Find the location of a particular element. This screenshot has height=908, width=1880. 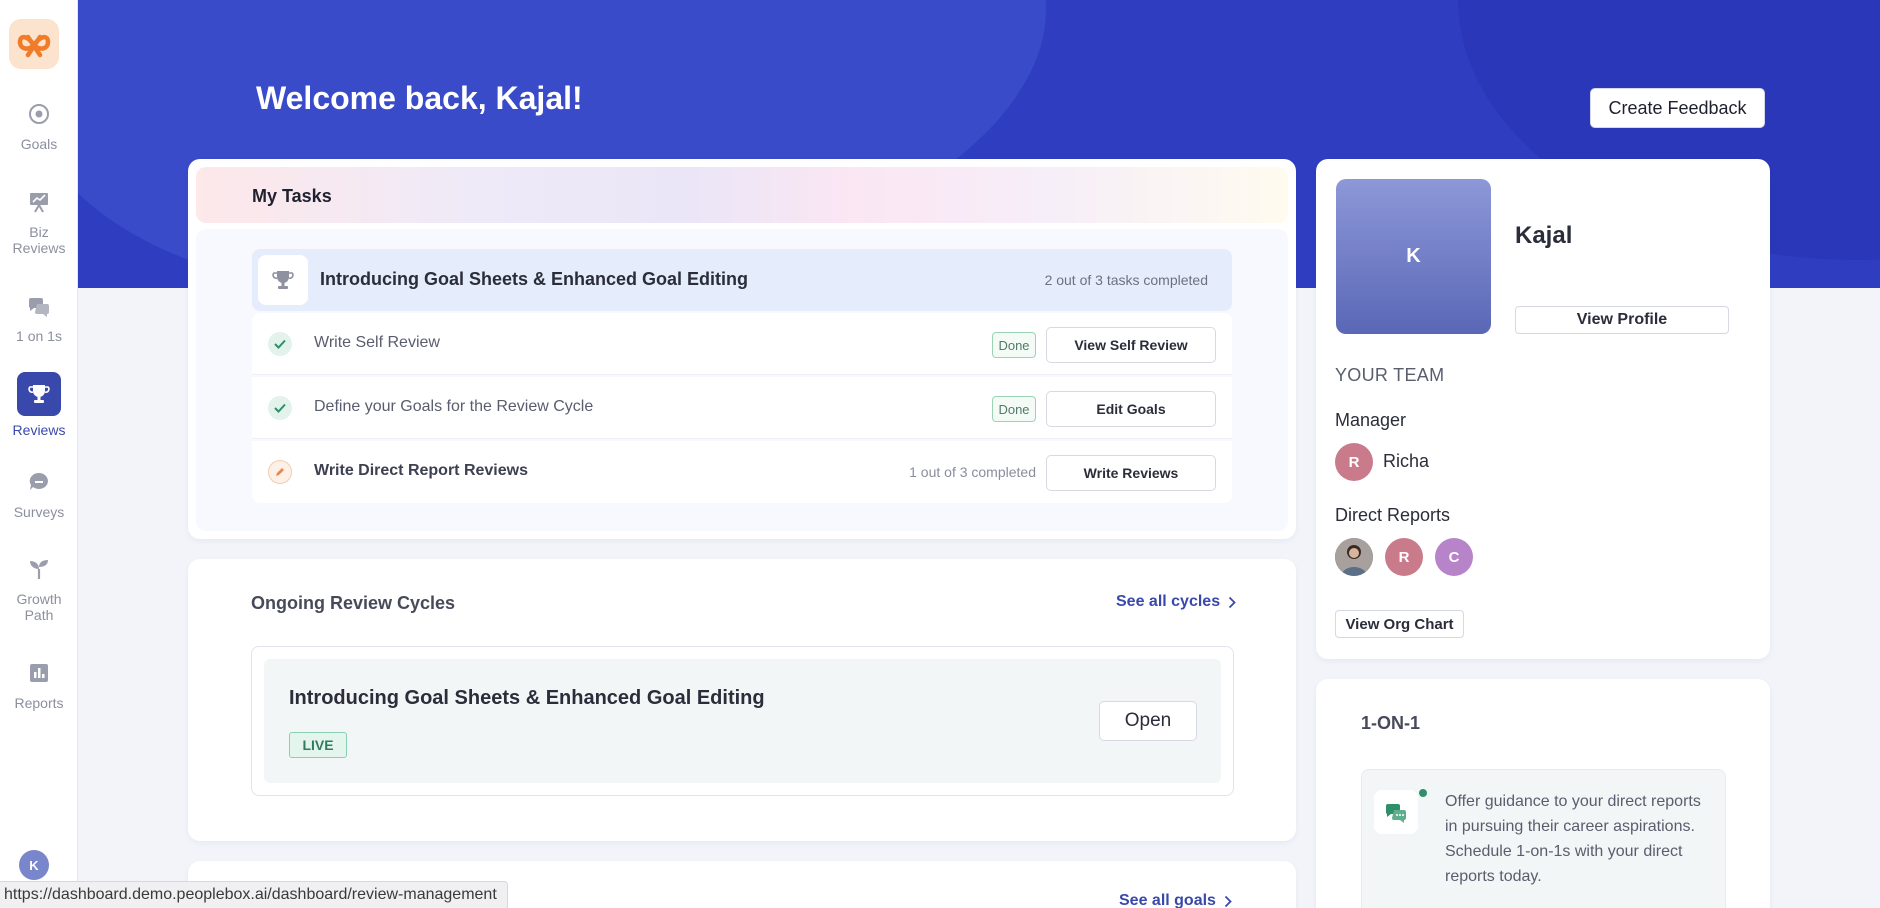

page-title: Welcome back, Kajal! is located at coordinates (419, 98).